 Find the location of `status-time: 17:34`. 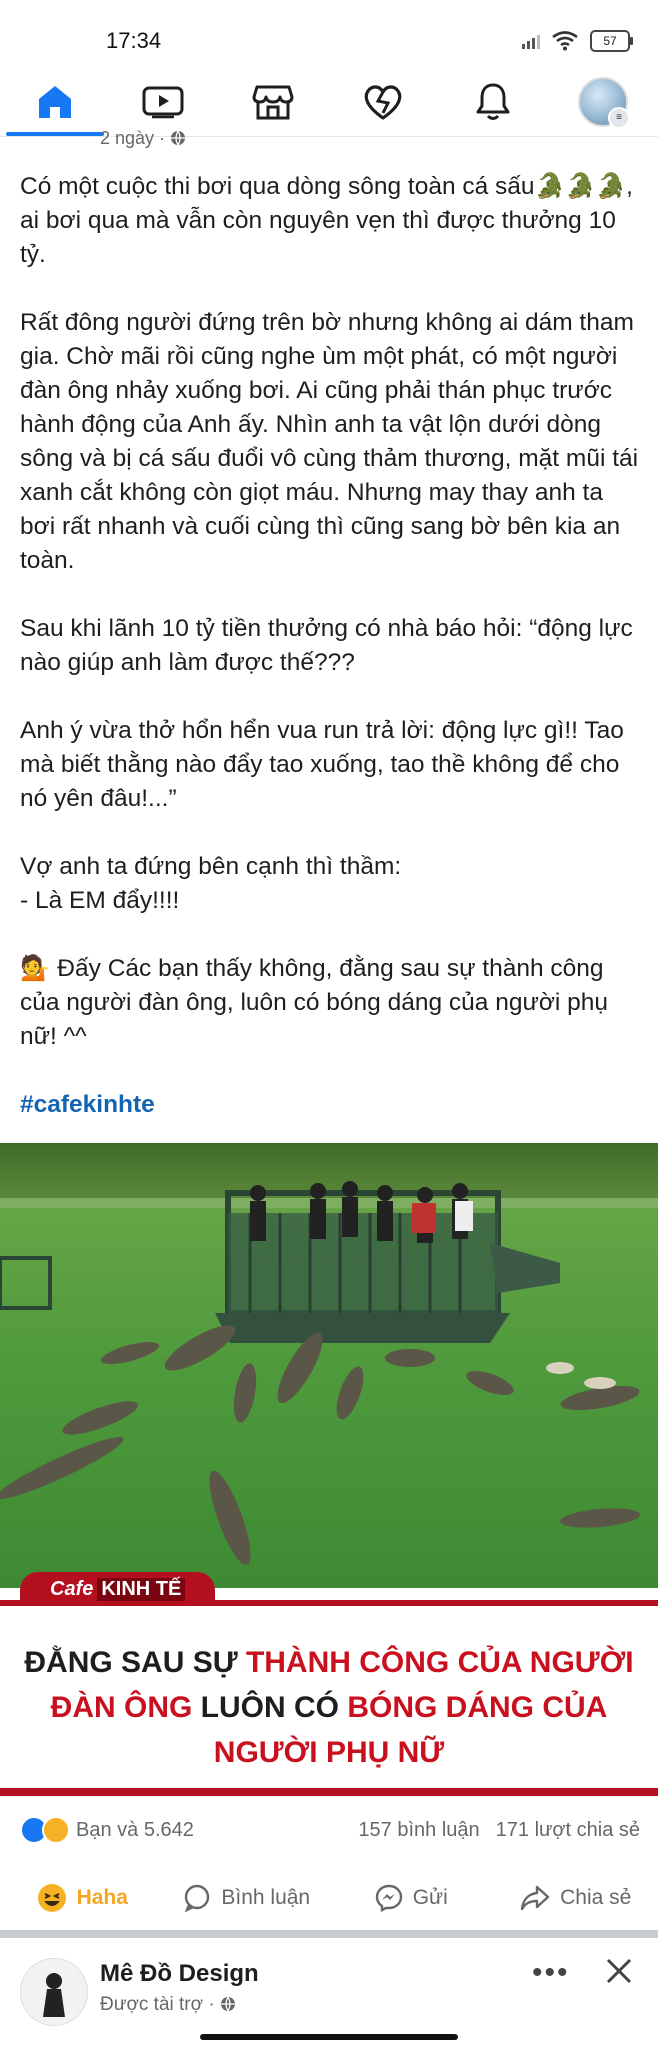

status-time: 17:34 is located at coordinates (134, 40).